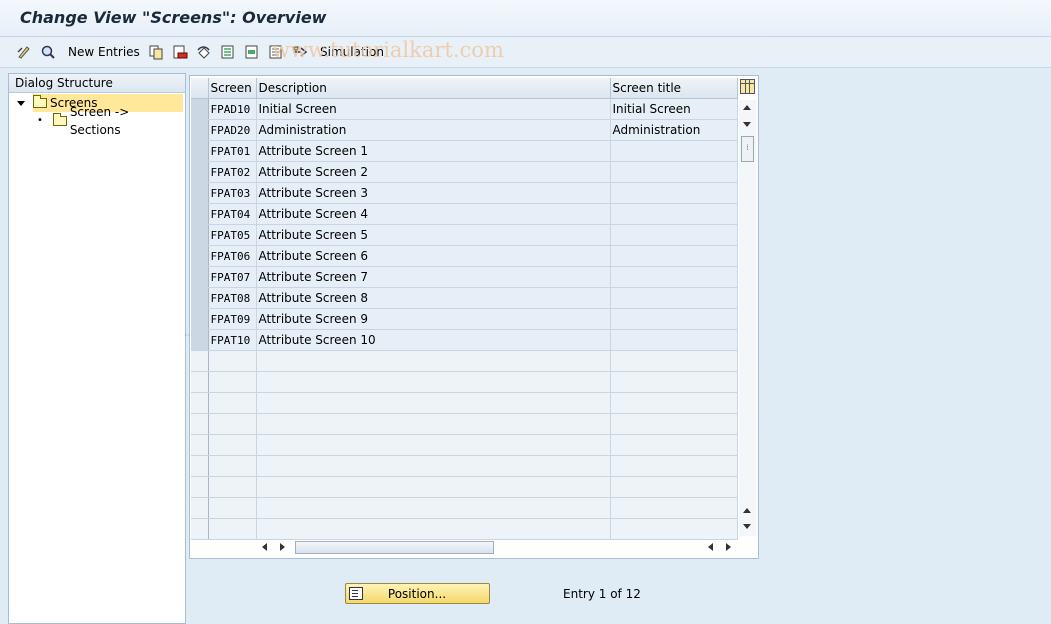 The width and height of the screenshot is (1051, 624). What do you see at coordinates (156, 52) in the screenshot?
I see `copy-as-icon` at bounding box center [156, 52].